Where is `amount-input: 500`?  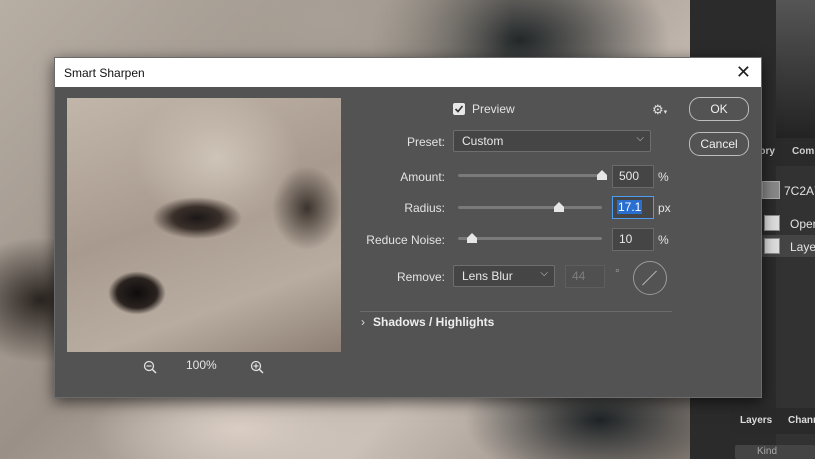 amount-input: 500 is located at coordinates (633, 176).